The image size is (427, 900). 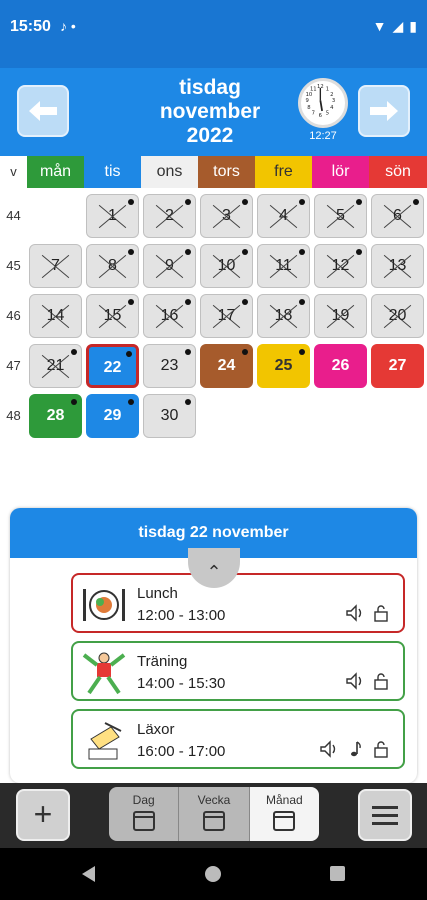 What do you see at coordinates (283, 316) in the screenshot?
I see `day-cell-18: 18` at bounding box center [283, 316].